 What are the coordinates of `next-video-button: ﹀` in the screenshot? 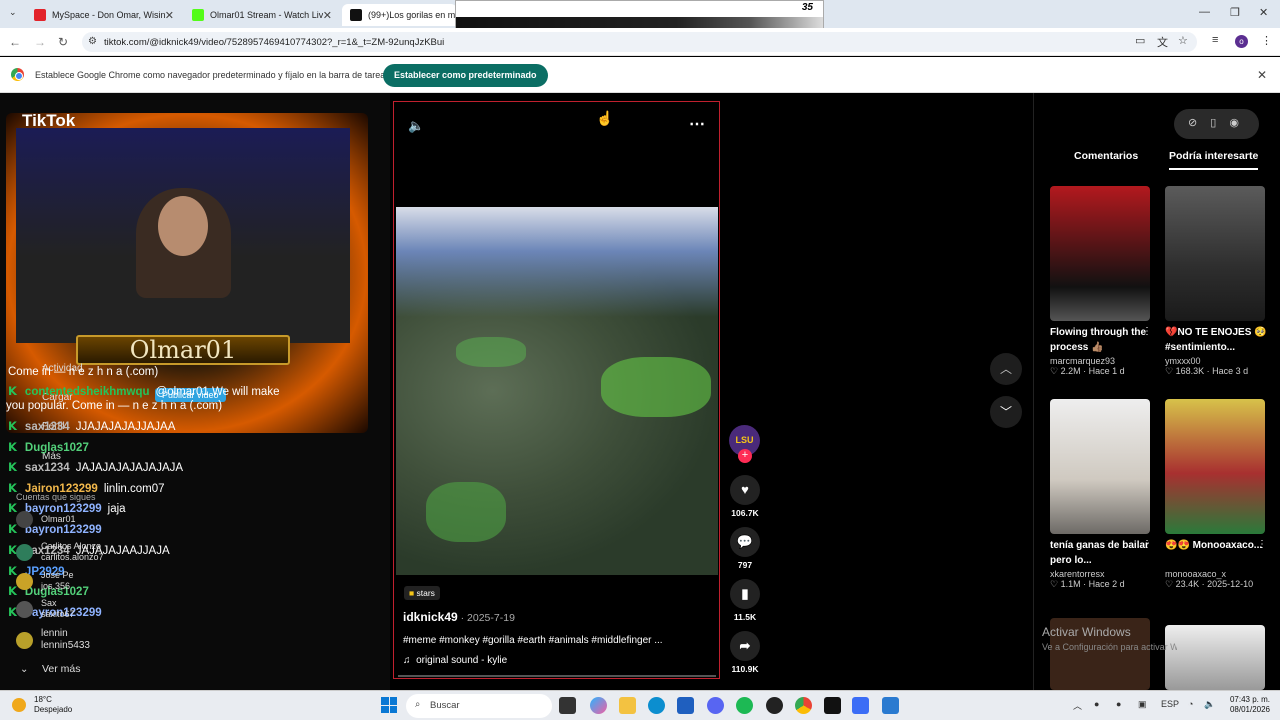 It's located at (1006, 412).